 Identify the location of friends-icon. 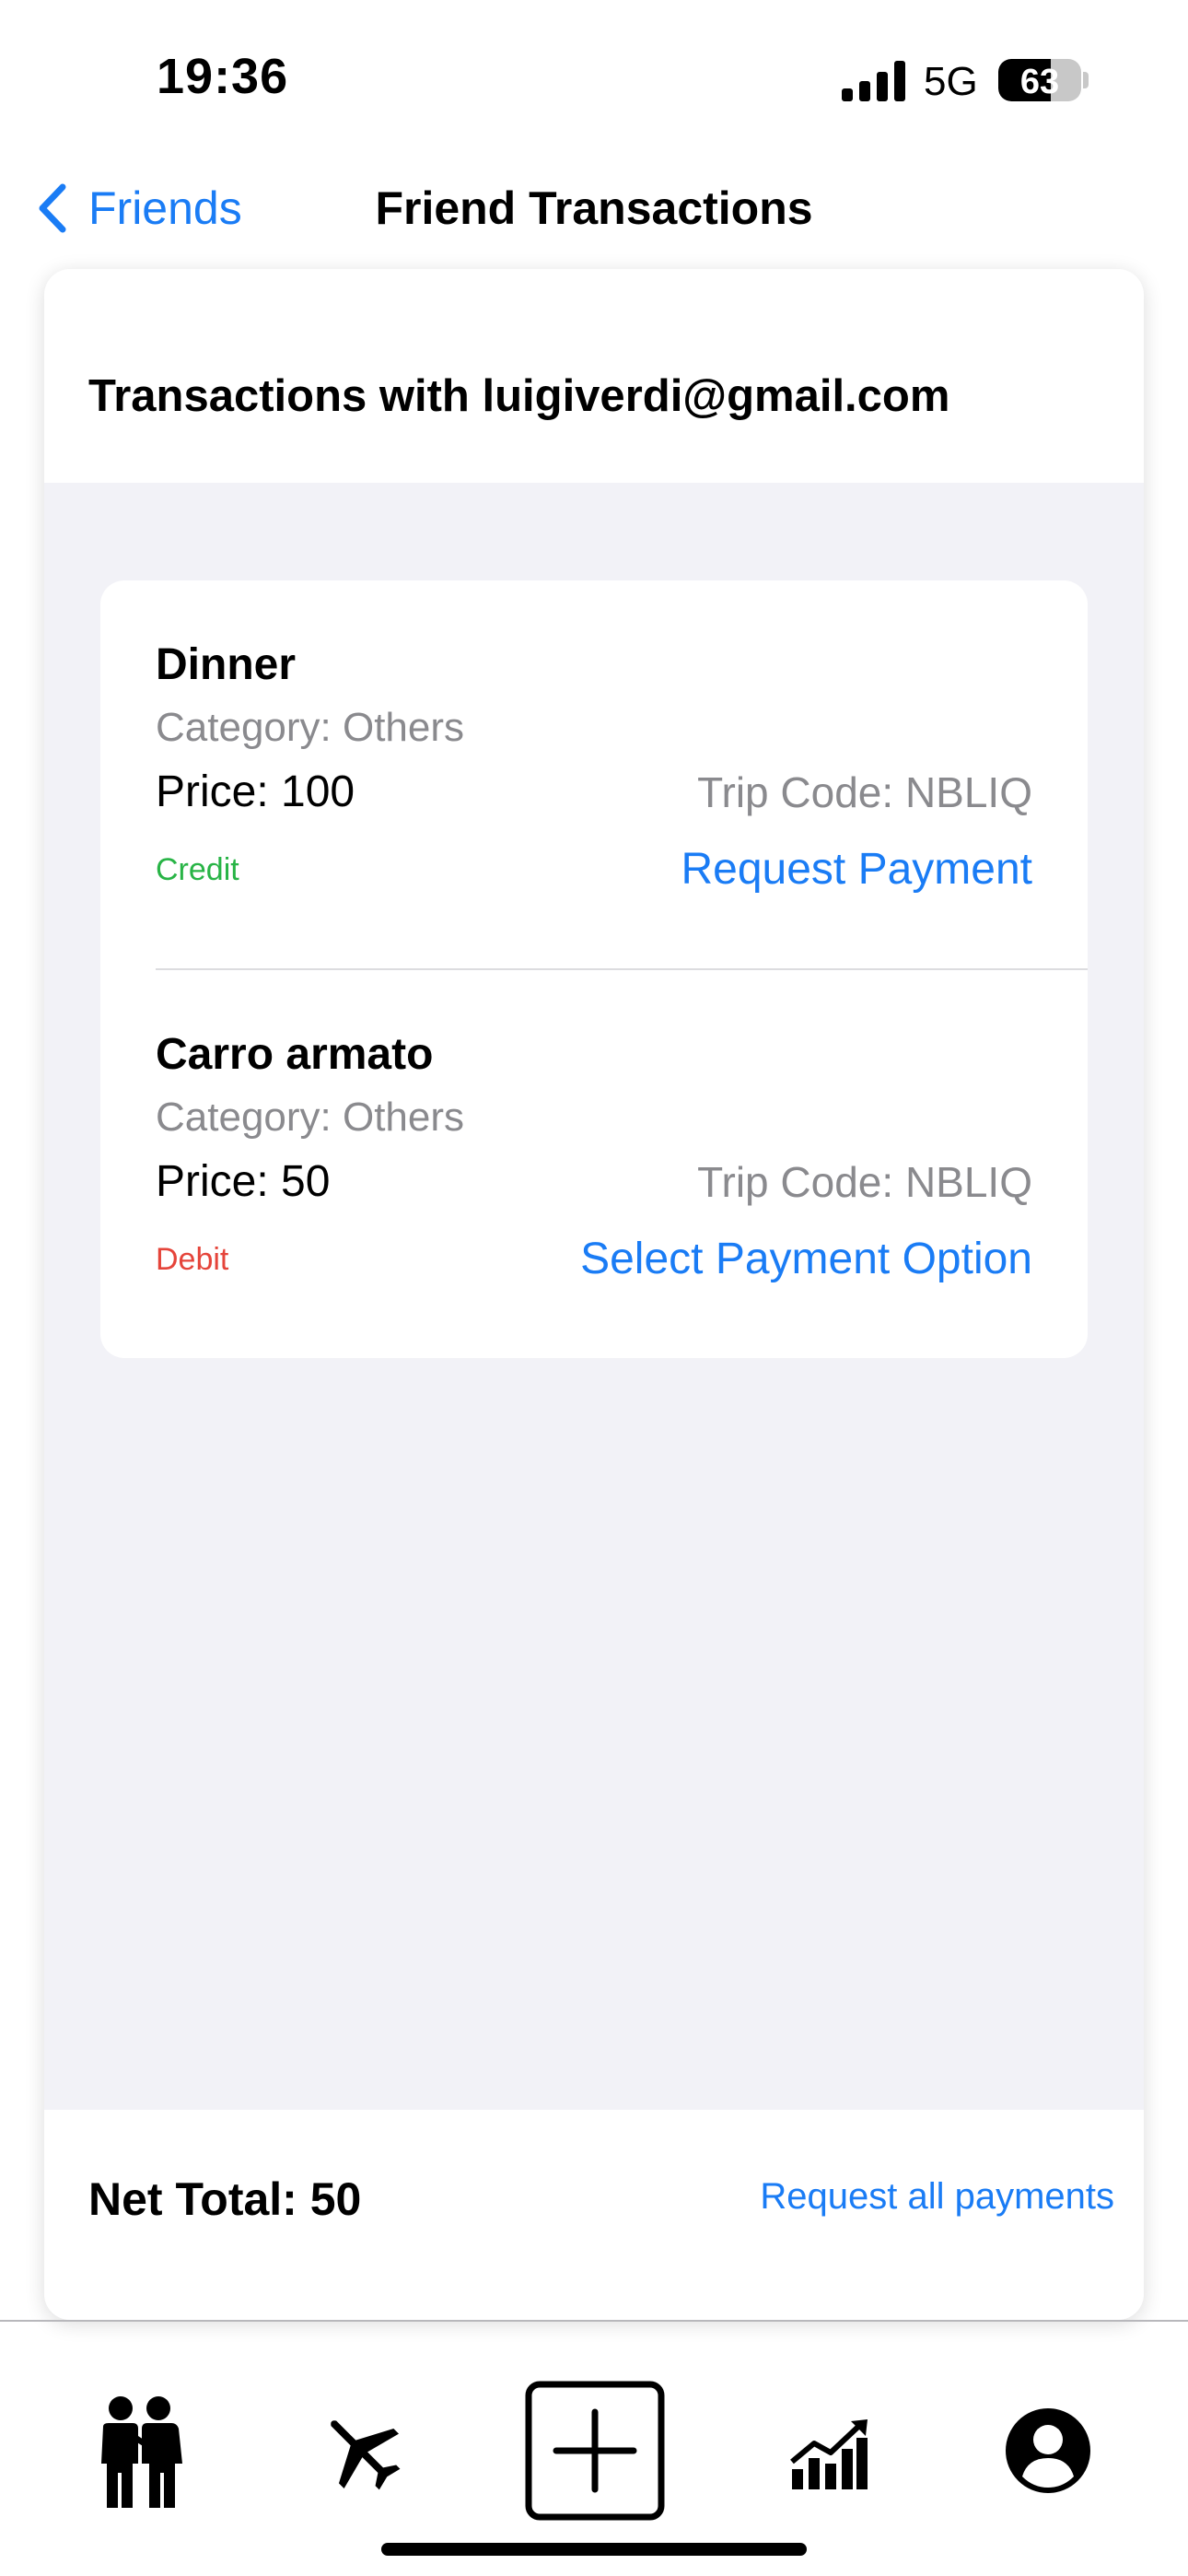
(141, 2452).